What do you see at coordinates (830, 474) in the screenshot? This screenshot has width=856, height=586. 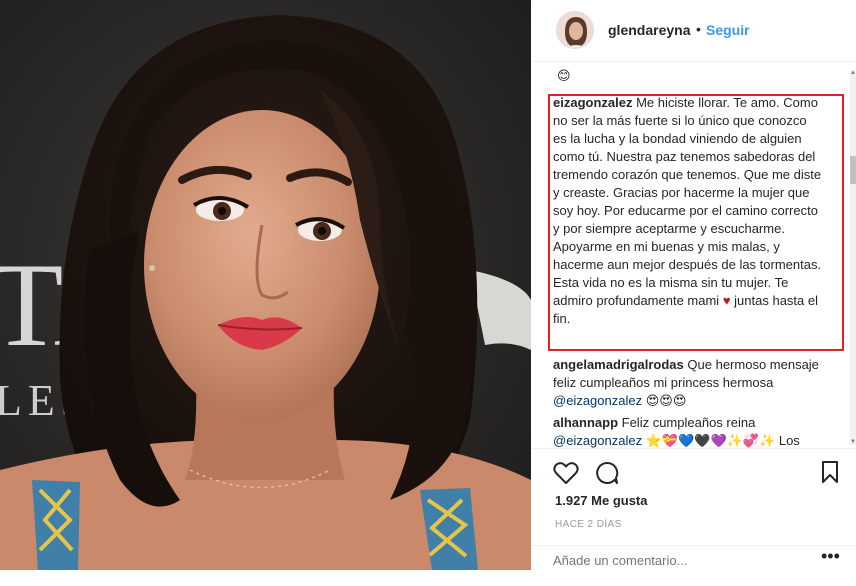 I see `bookmark-icon` at bounding box center [830, 474].